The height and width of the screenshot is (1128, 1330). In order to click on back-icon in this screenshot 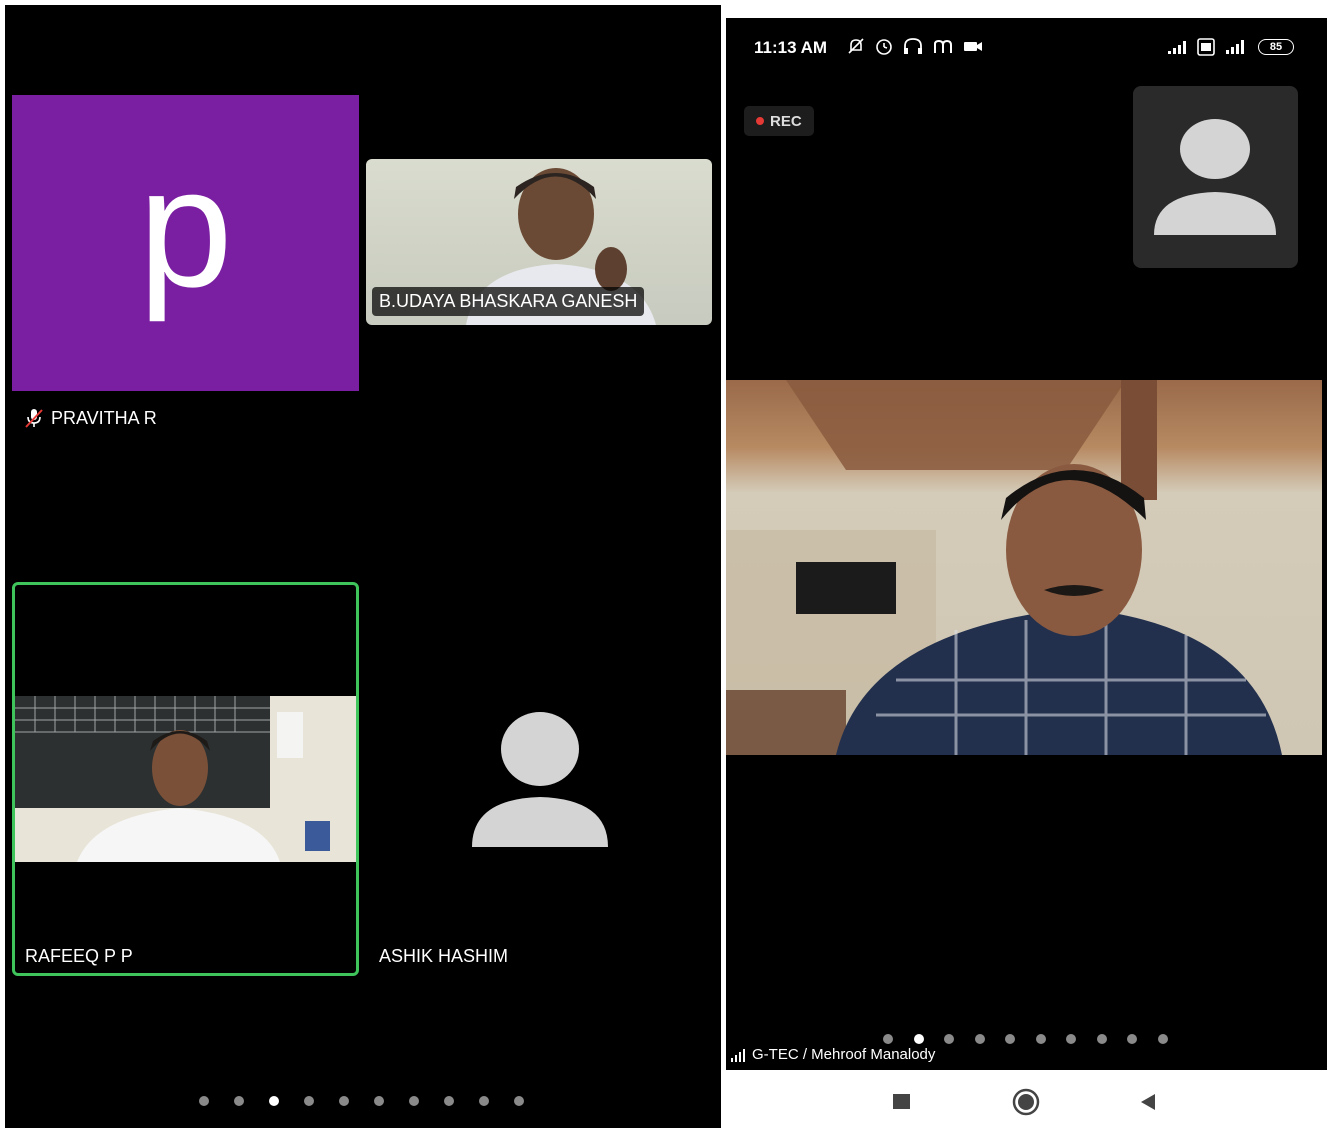, I will do `click(1148, 1102)`.